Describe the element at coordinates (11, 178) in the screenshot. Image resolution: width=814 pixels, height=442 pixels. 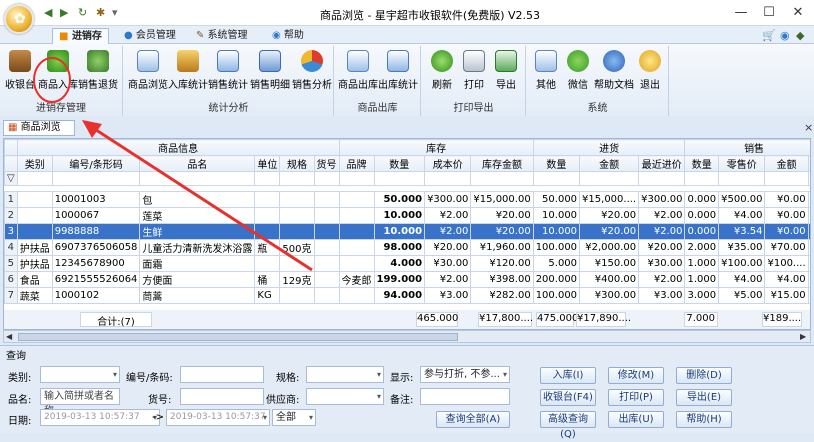
I see `filter-icon: ▽` at that location.